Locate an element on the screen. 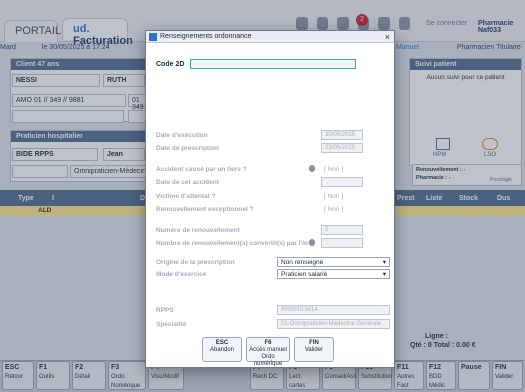  accident-label: Accident causé par un tiers ? is located at coordinates (201, 169).